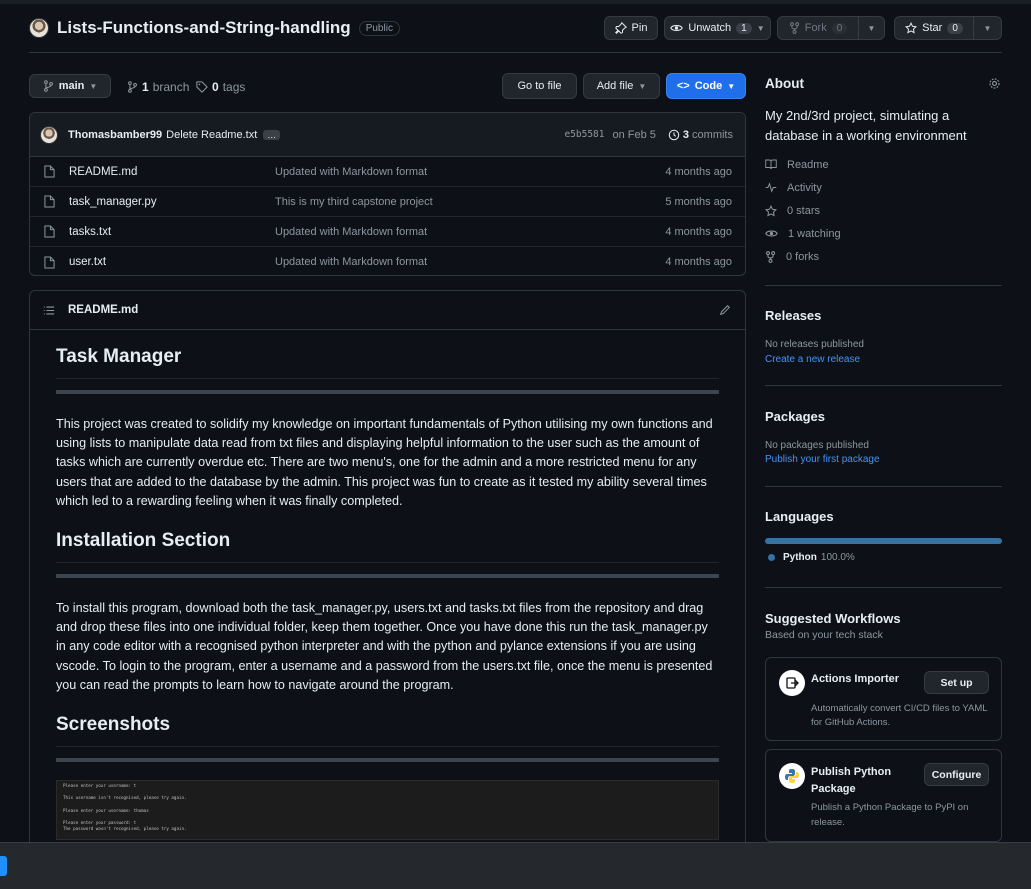 This screenshot has width=1031, height=889. I want to click on owner-avatar, so click(39, 28).